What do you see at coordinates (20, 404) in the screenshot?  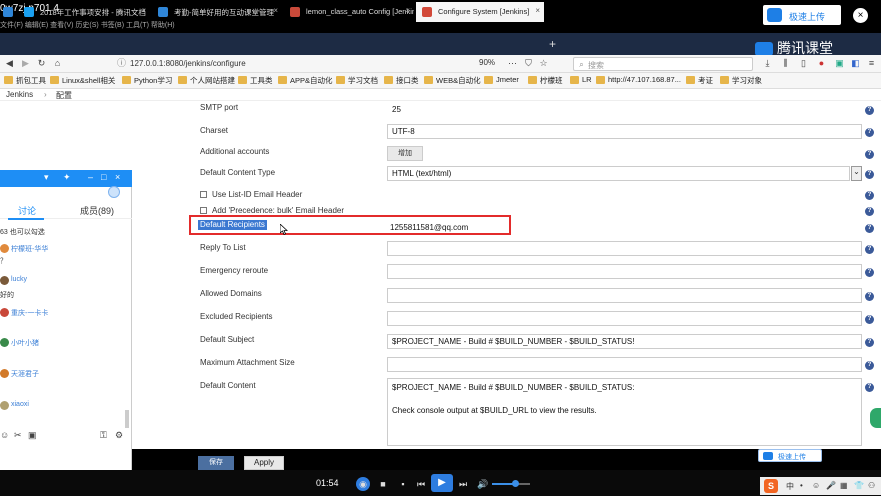 I see `chat-username: xiaoxi` at bounding box center [20, 404].